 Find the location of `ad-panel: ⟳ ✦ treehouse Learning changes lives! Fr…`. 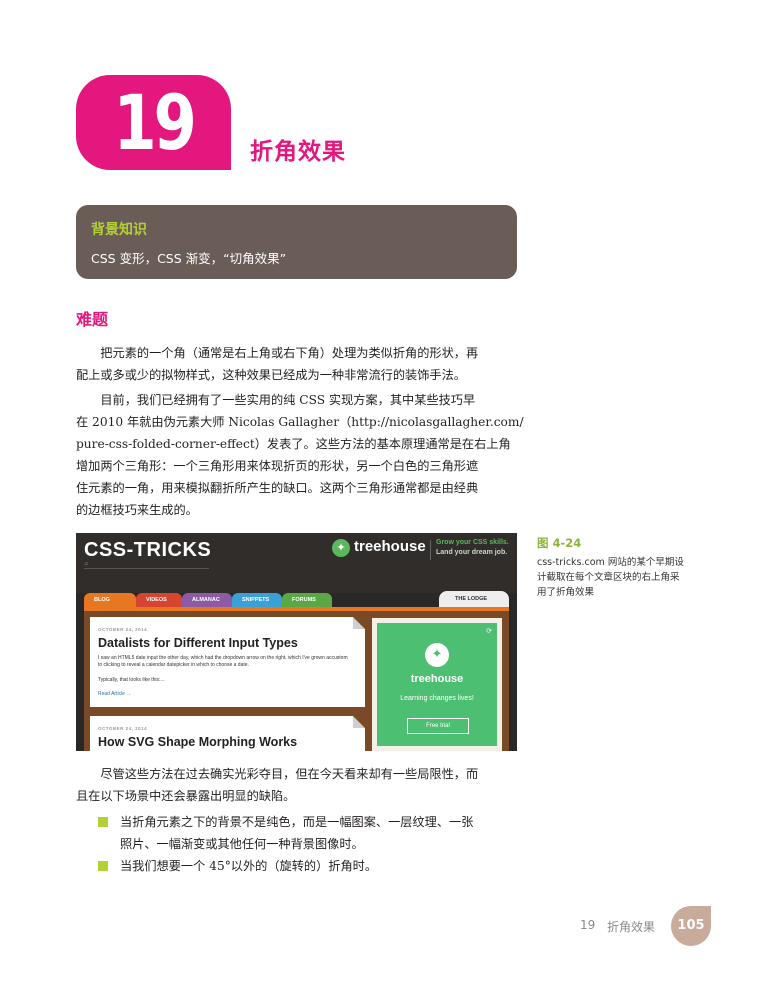

ad-panel: ⟳ ✦ treehouse Learning changes lives! Fr… is located at coordinates (437, 684).